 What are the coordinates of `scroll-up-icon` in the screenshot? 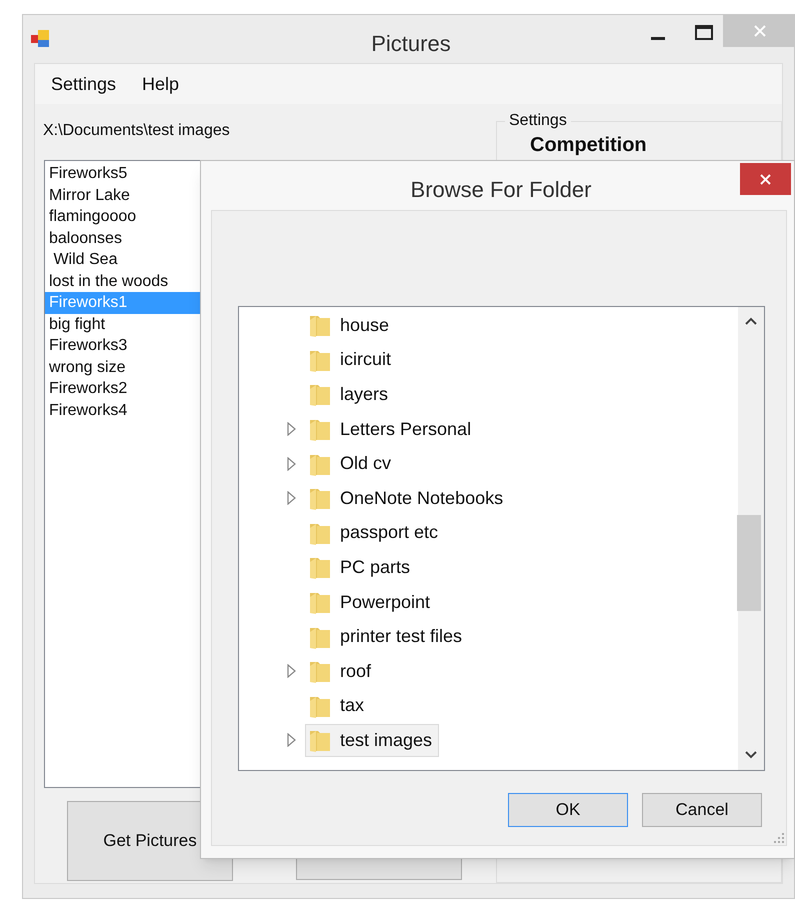 It's located at (751, 321).